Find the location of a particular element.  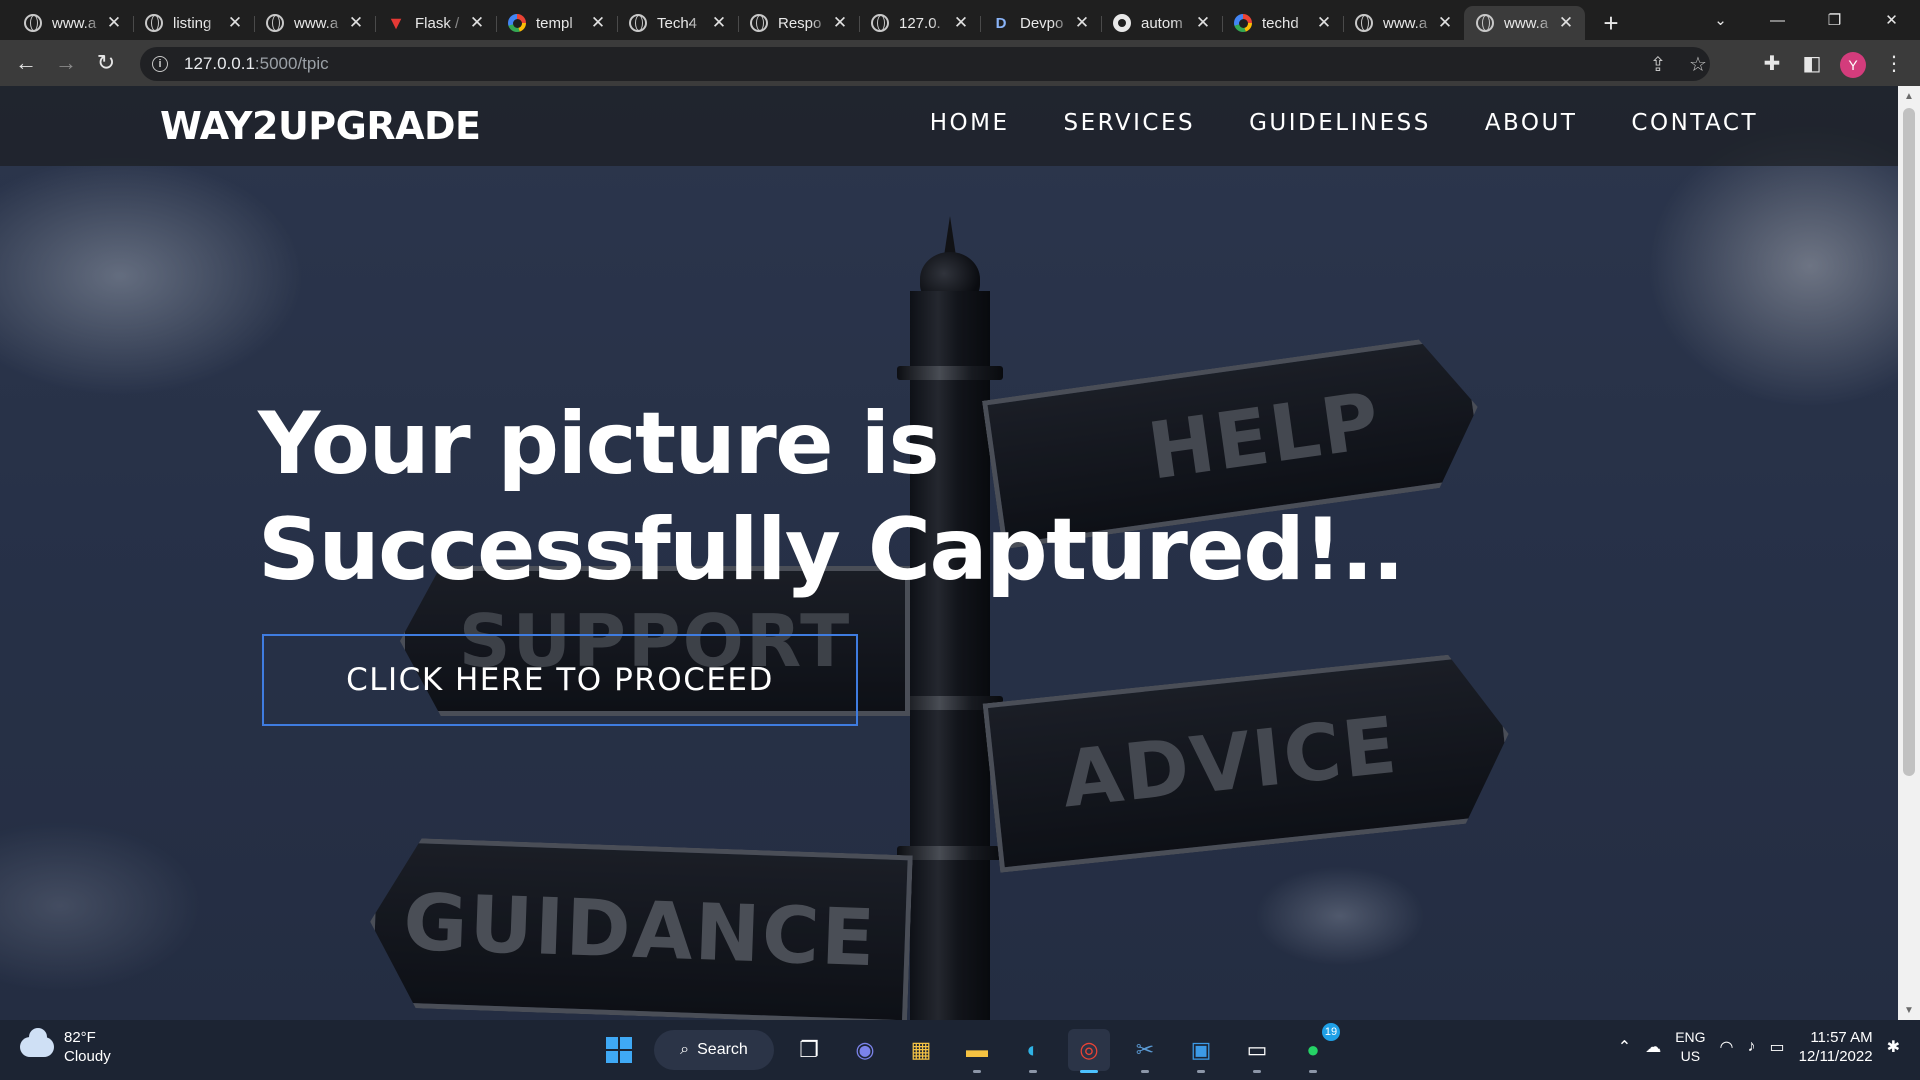

flask-icon: ▼ is located at coordinates (396, 22).